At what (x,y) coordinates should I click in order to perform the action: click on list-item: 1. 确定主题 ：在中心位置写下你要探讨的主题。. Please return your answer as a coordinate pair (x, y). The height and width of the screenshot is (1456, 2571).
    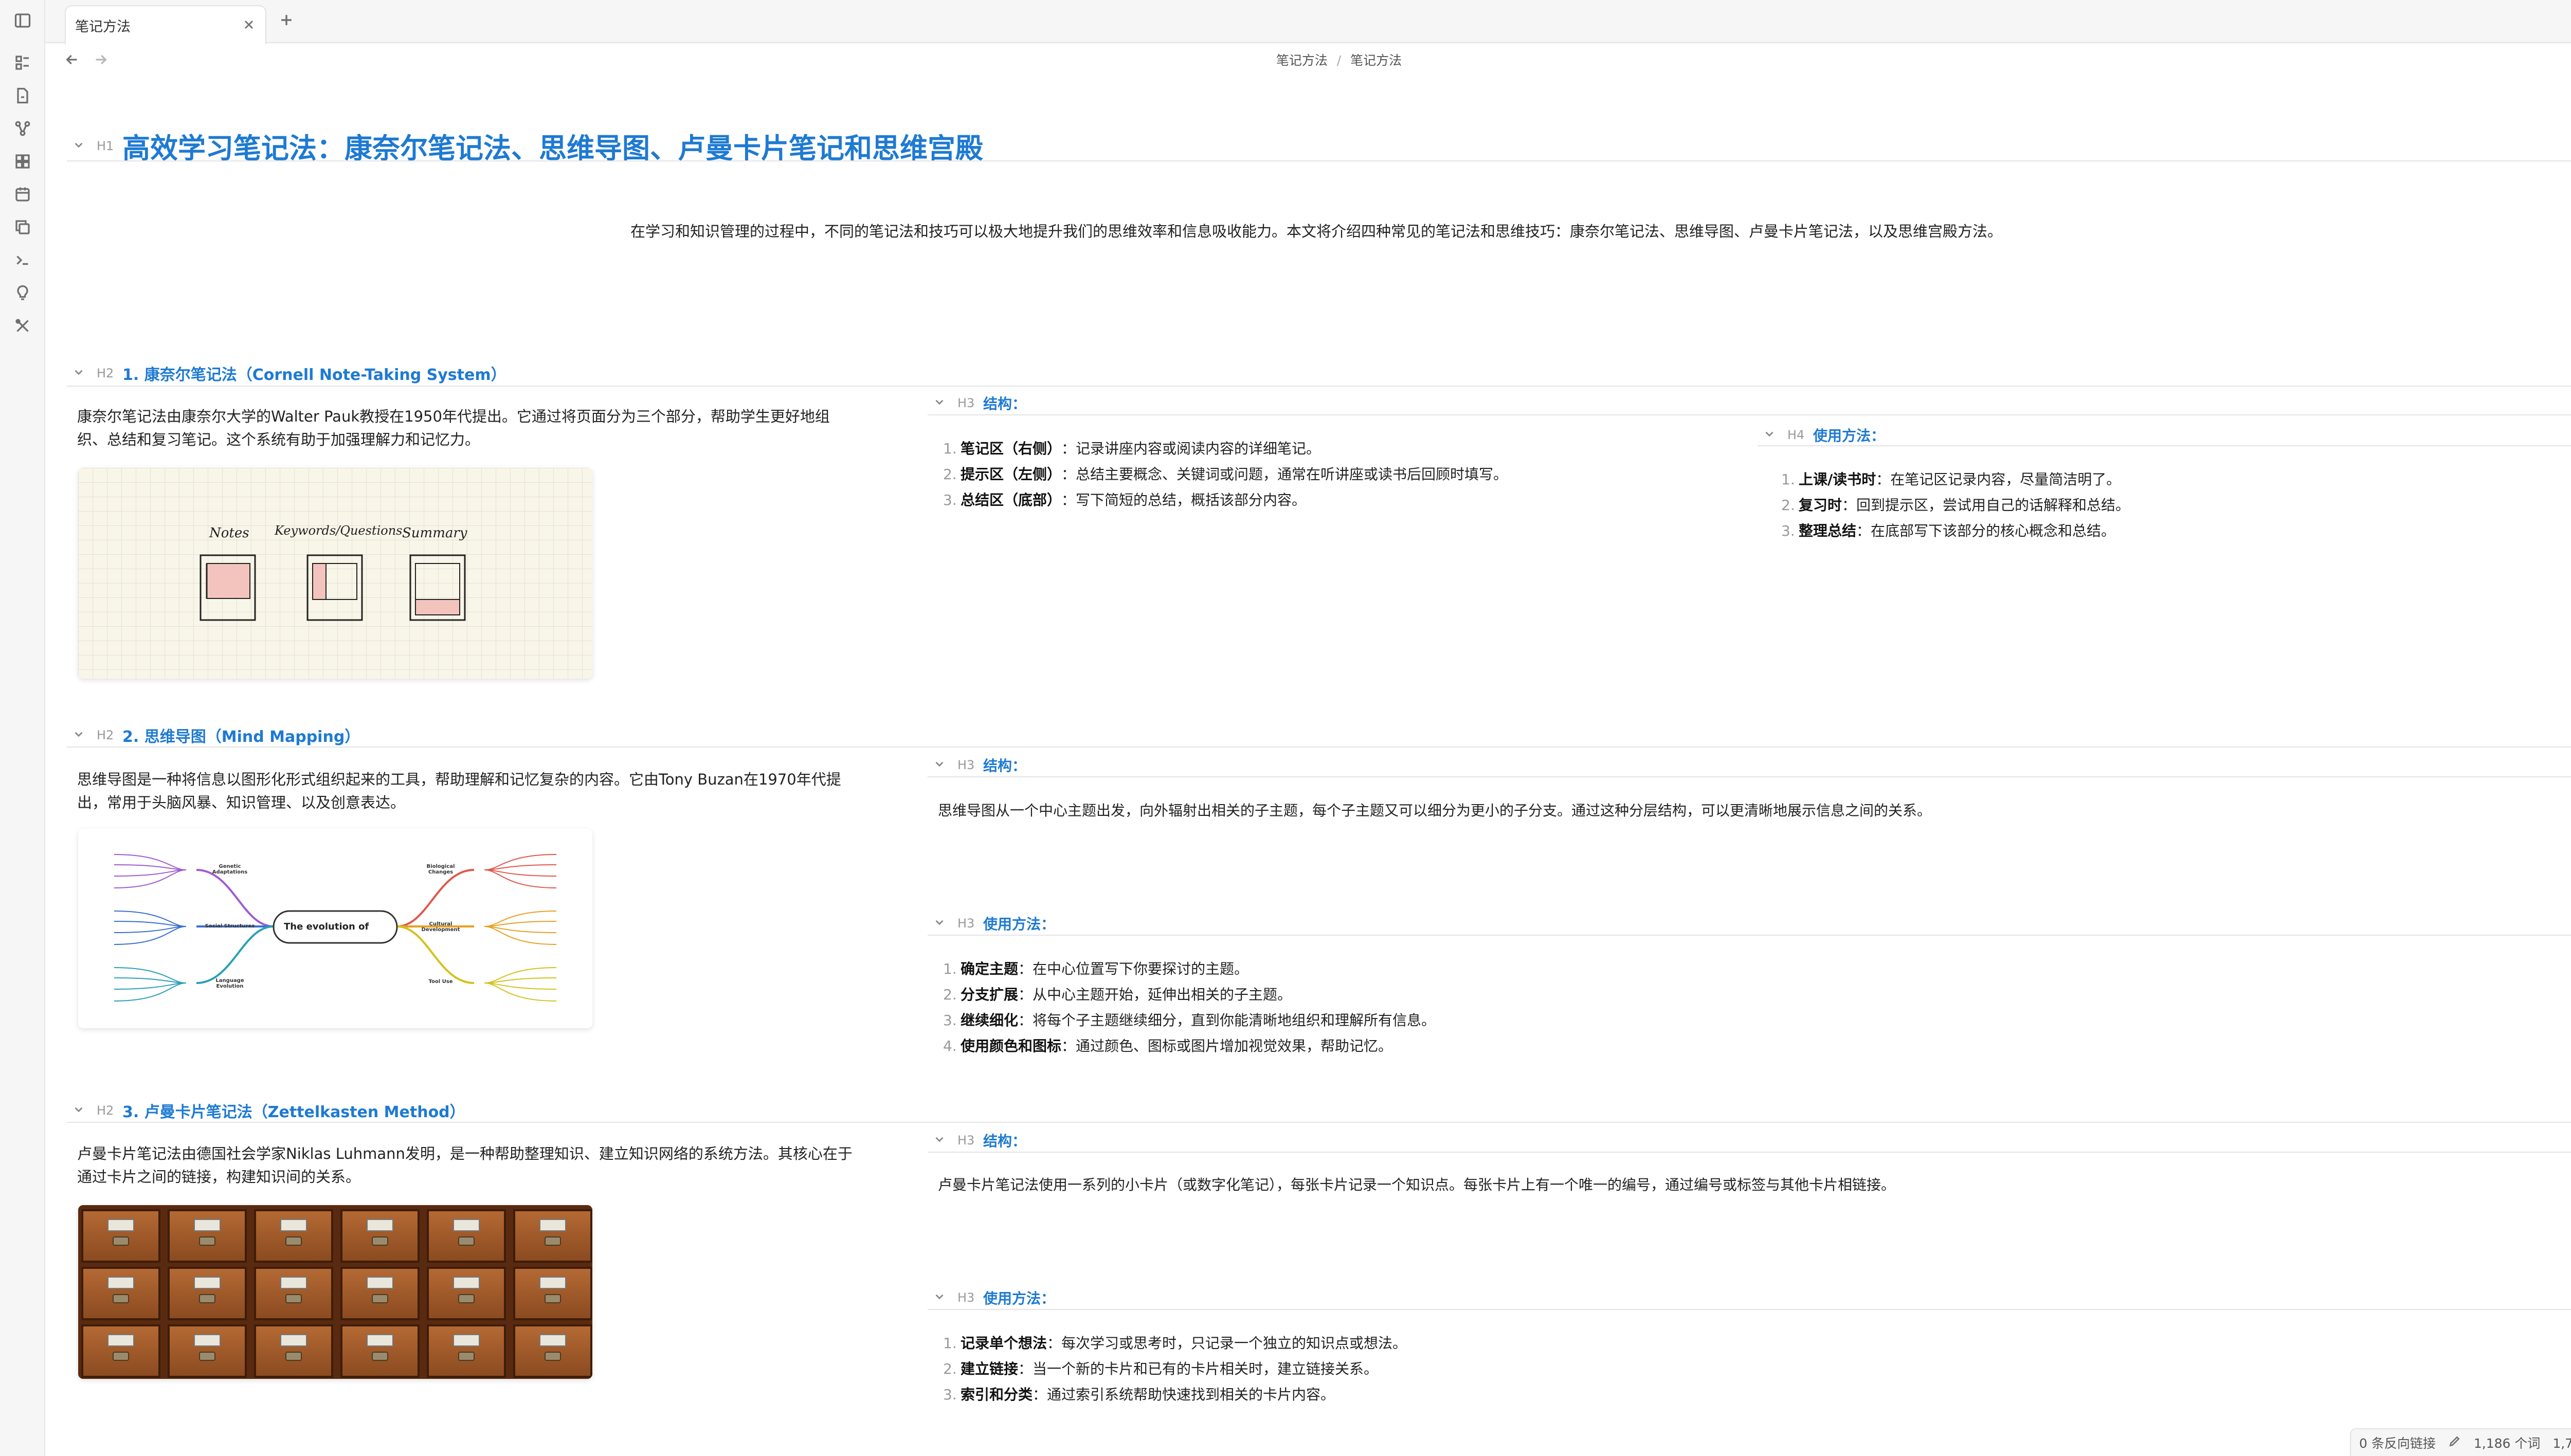
    Looking at the image, I should click on (1096, 968).